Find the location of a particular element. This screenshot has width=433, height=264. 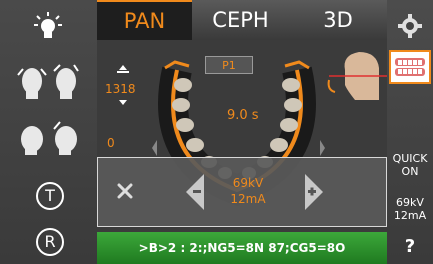

head-position-upright-button is located at coordinates (49, 81).